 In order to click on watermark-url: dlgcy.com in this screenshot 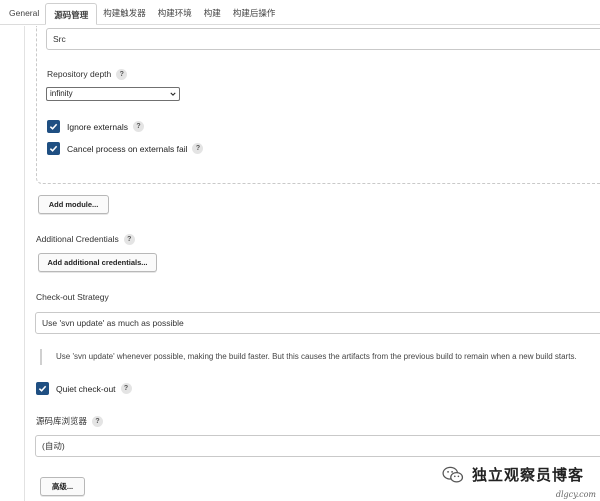, I will do `click(576, 494)`.